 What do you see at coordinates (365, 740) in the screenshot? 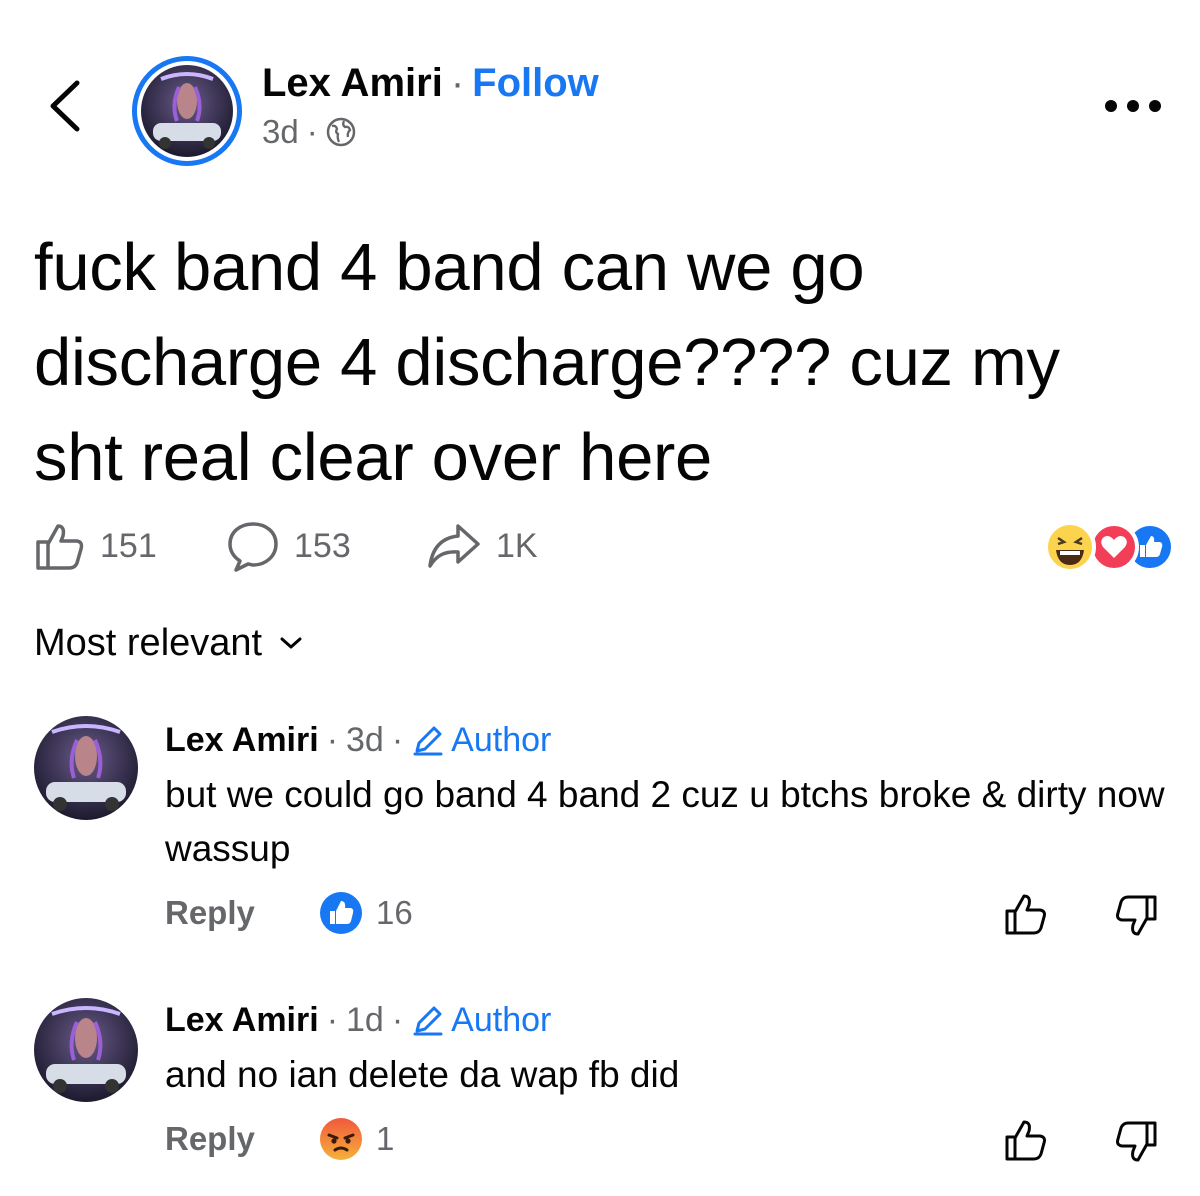
I see `comment-time: 3d` at bounding box center [365, 740].